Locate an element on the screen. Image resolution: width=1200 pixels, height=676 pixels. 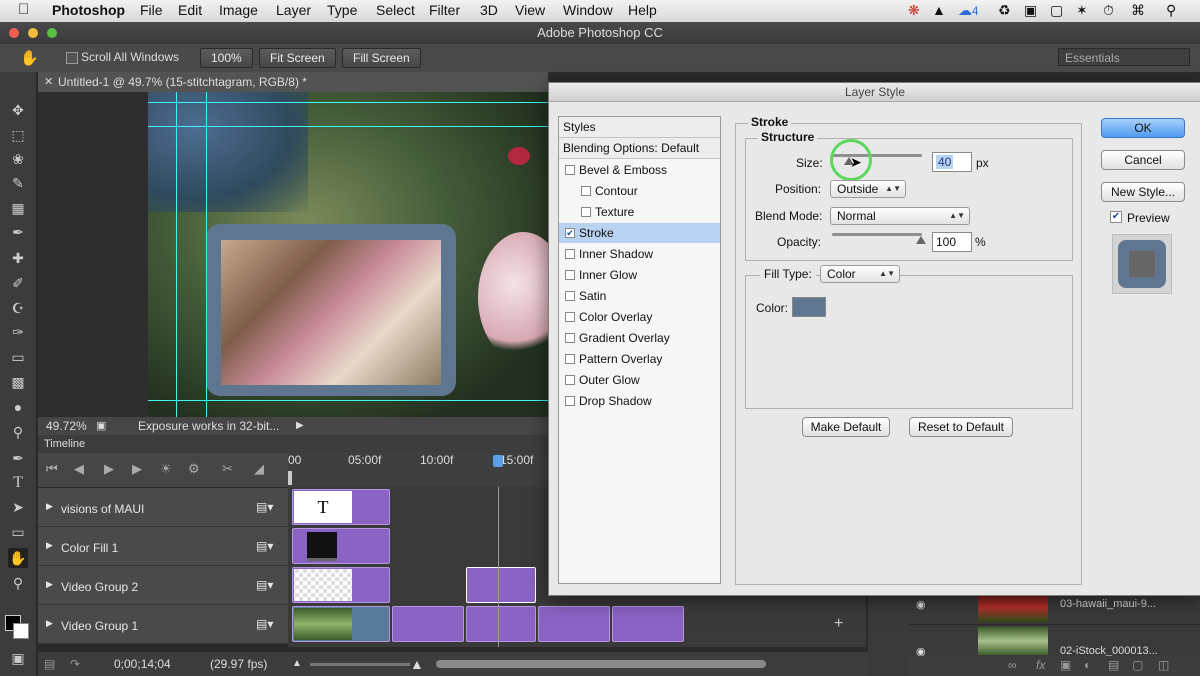
new-layer-icon: ▢ is located at coordinates (1137, 665).